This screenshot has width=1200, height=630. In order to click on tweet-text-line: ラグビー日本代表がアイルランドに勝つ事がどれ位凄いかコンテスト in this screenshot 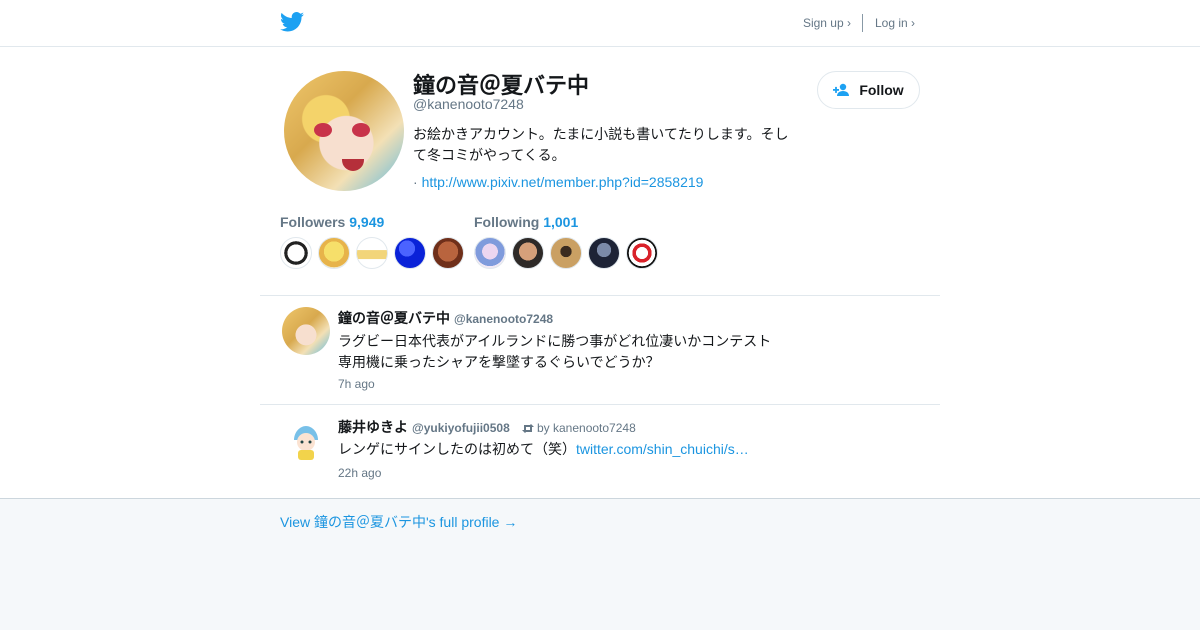, I will do `click(555, 341)`.